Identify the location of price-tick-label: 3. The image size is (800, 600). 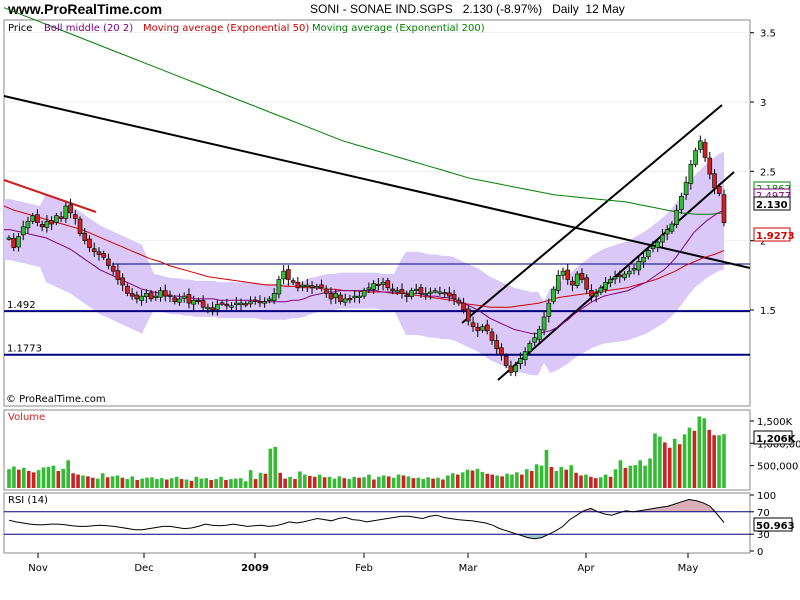
(763, 103).